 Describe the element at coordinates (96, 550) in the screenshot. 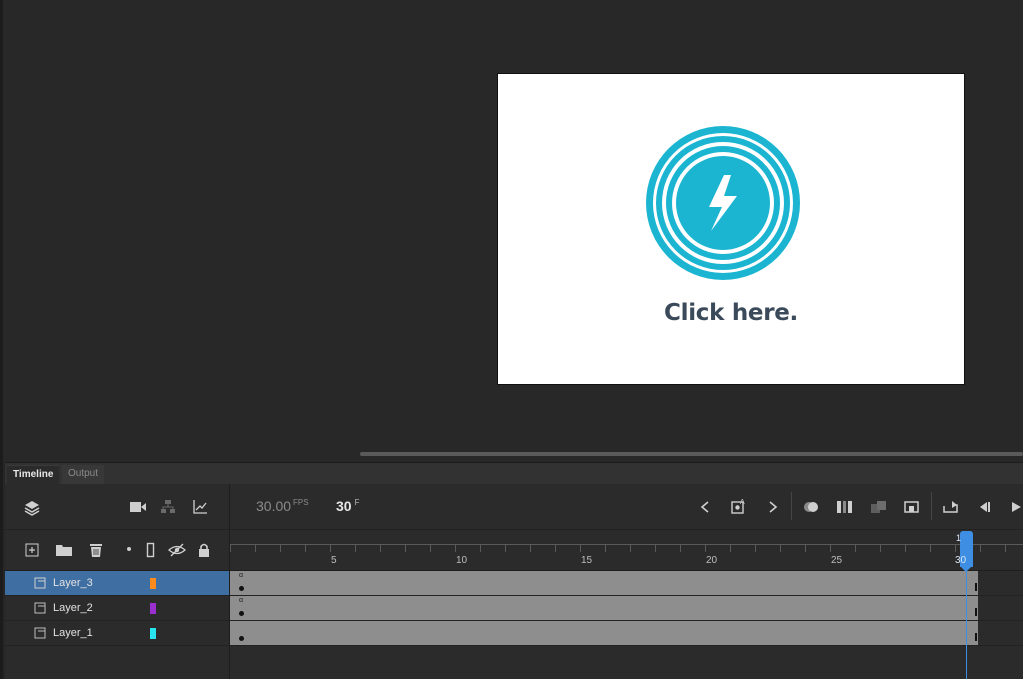

I see `delete-icon` at that location.